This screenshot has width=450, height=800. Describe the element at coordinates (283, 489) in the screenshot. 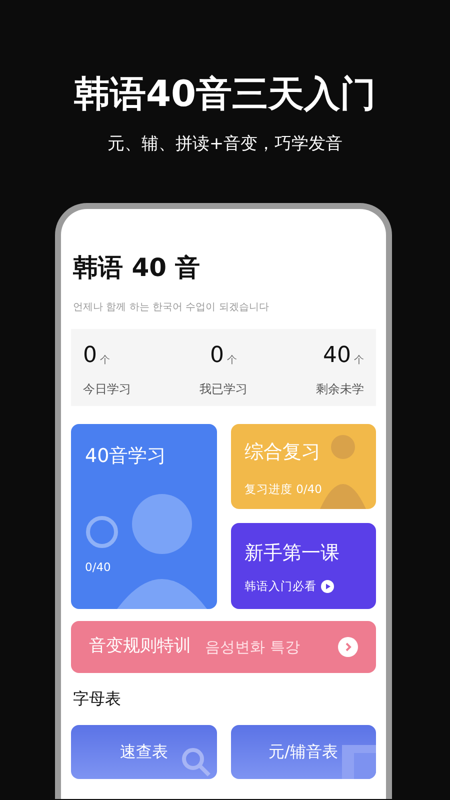

I see `card-subtitle: 复习进度 0/40` at that location.